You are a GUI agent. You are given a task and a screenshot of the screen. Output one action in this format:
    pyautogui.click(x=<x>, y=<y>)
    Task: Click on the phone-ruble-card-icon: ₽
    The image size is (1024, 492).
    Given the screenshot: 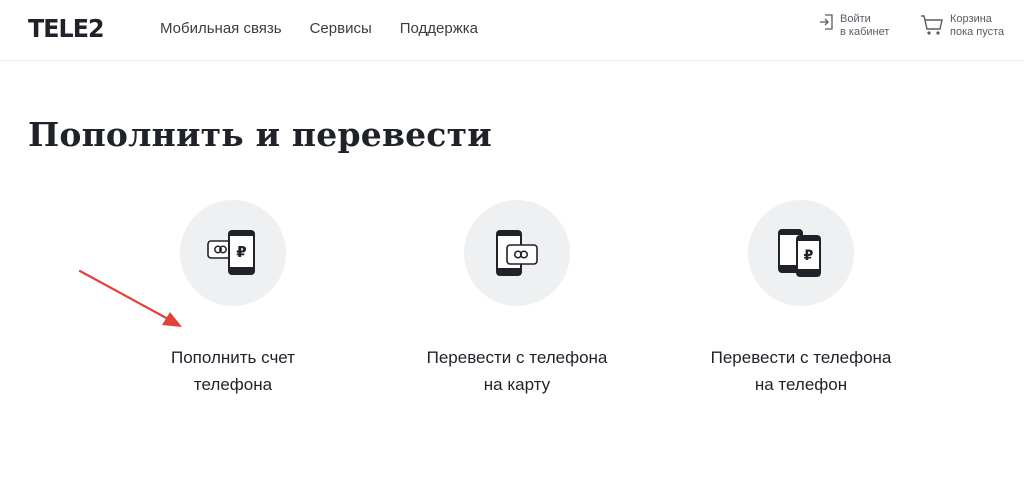 What is the action you would take?
    pyautogui.click(x=231, y=252)
    